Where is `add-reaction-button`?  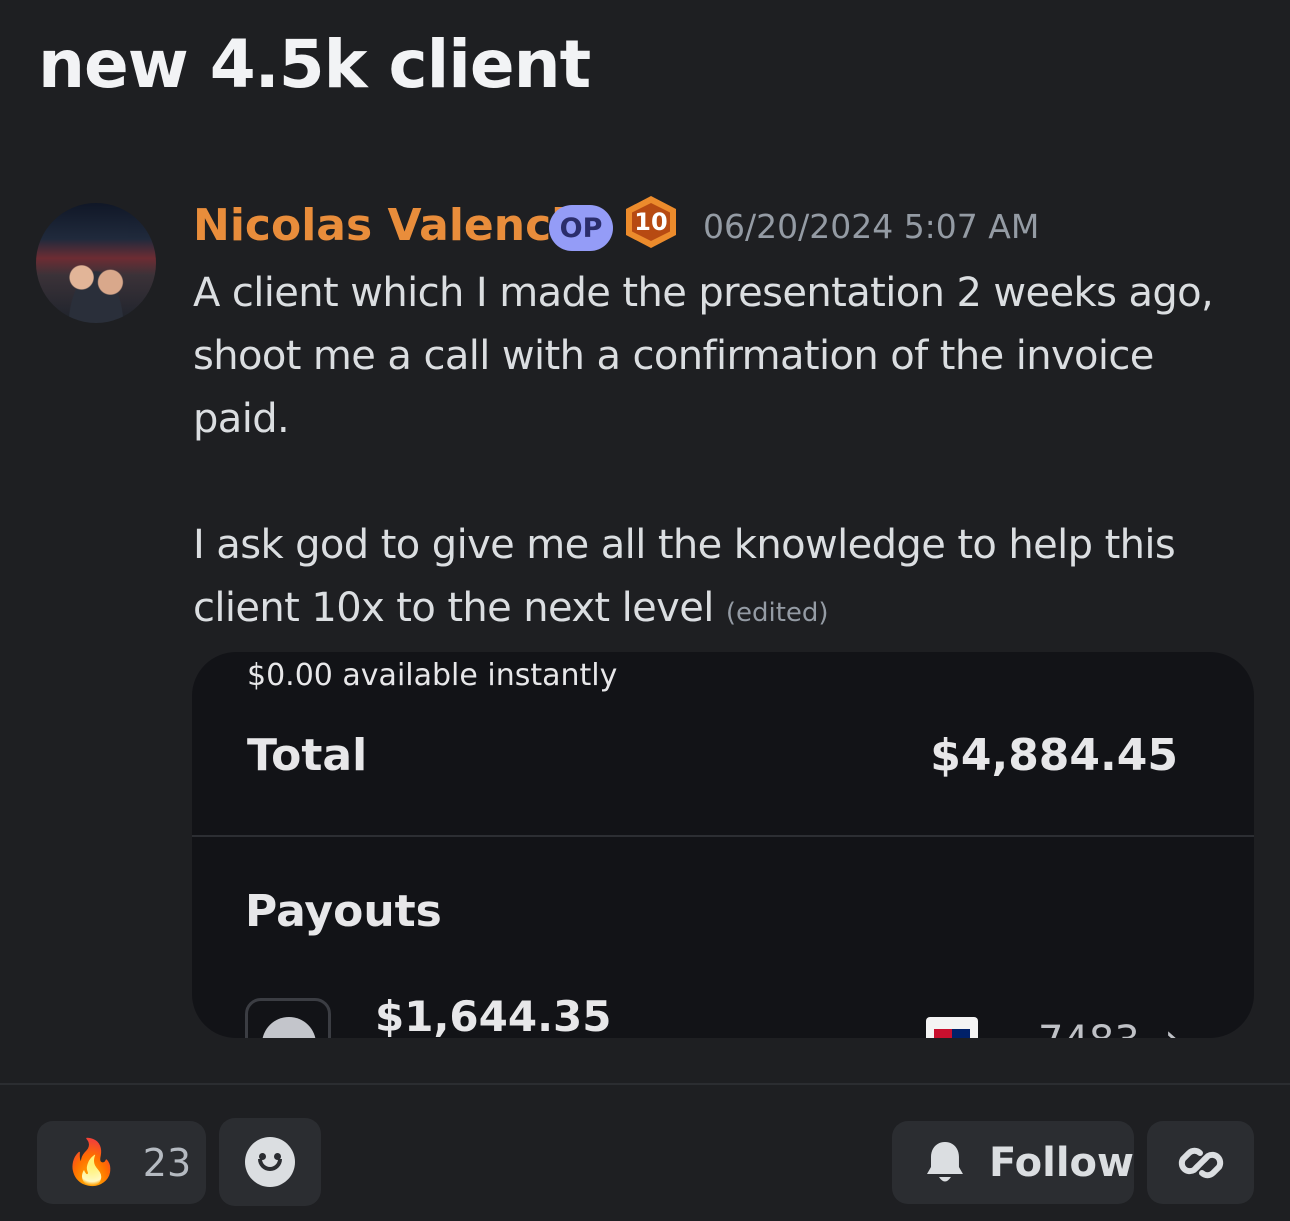
add-reaction-button is located at coordinates (270, 1162).